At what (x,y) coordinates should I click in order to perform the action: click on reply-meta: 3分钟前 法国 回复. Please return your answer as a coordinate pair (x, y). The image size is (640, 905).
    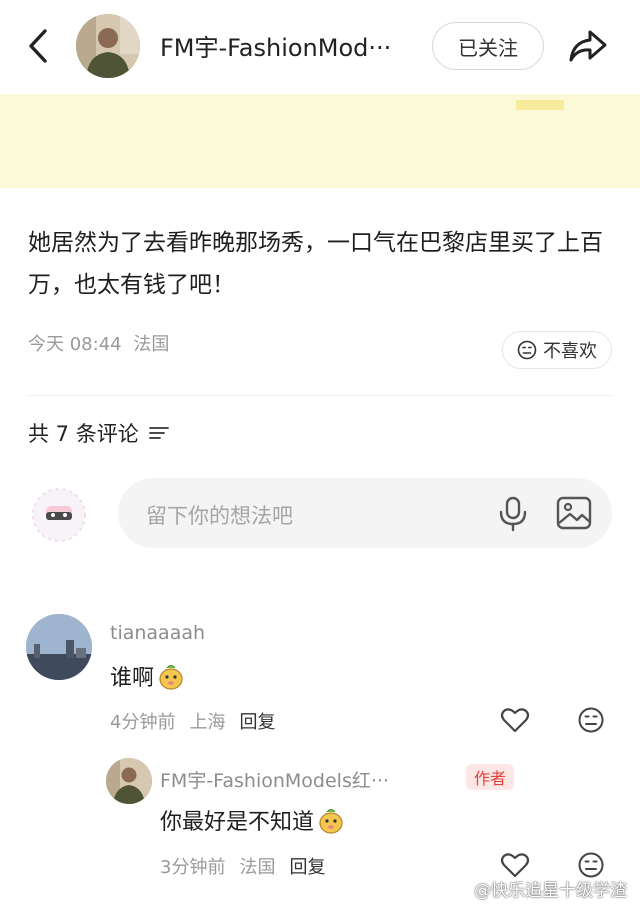
    Looking at the image, I should click on (242, 866).